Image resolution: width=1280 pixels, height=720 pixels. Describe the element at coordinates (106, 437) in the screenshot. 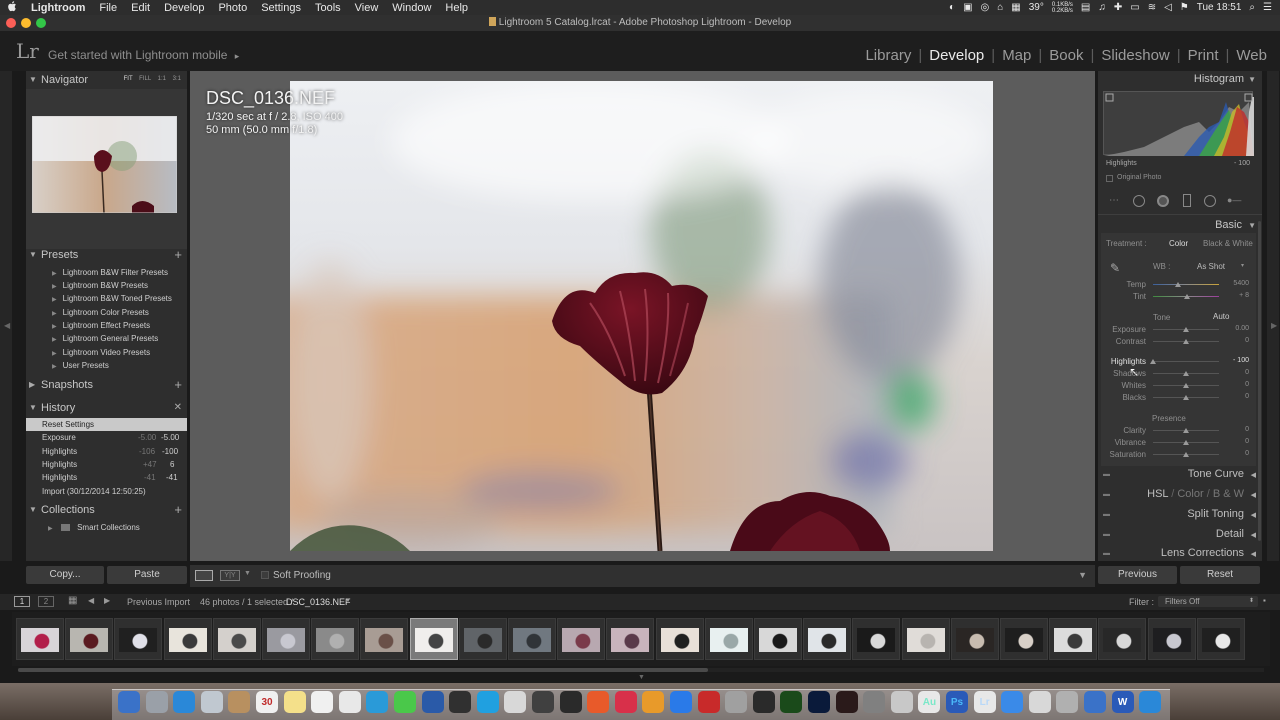

I see `history-step: Exposure -5.00 -5.00` at that location.